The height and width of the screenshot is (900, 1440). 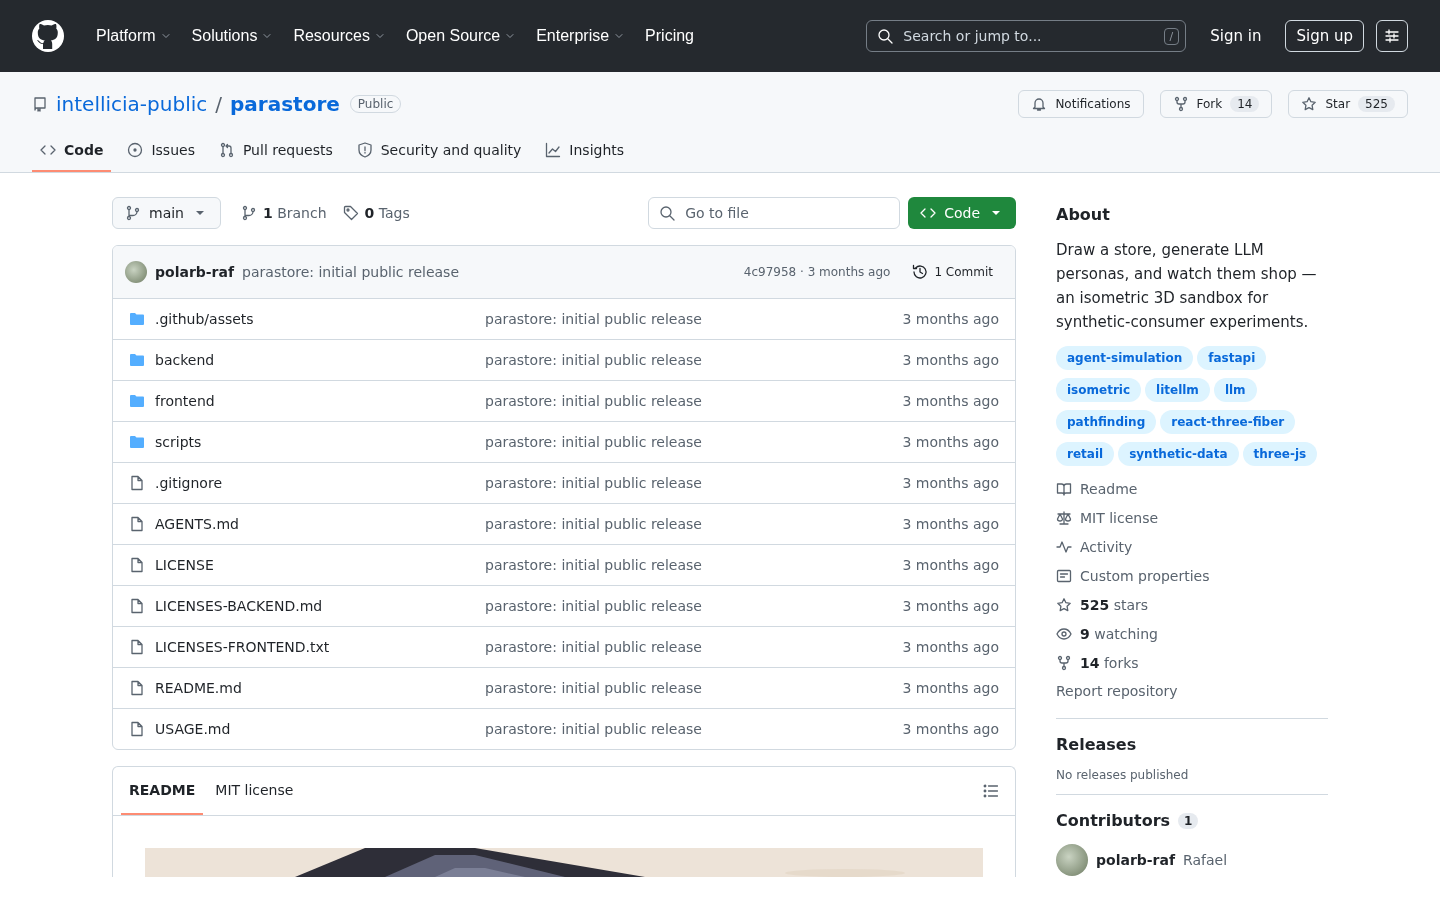 I want to click on owner-link: intellicia-public, so click(x=132, y=104).